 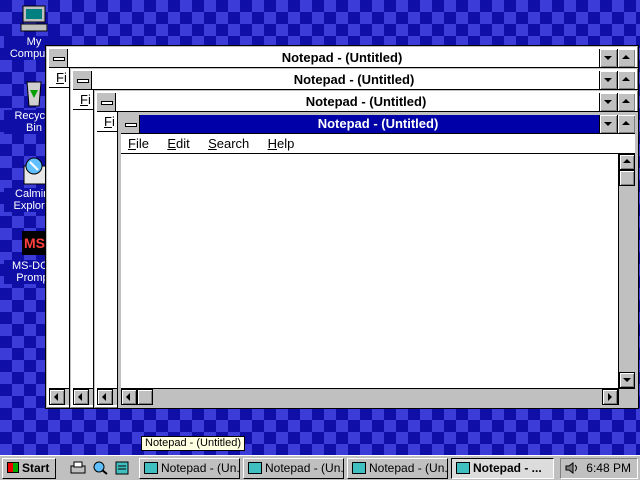 I want to click on scroll-up-icon, so click(x=627, y=162).